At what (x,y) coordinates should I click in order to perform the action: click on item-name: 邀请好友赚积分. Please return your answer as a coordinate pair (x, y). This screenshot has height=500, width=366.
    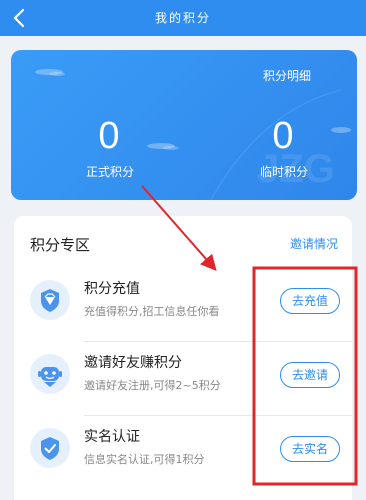
    Looking at the image, I should click on (133, 363).